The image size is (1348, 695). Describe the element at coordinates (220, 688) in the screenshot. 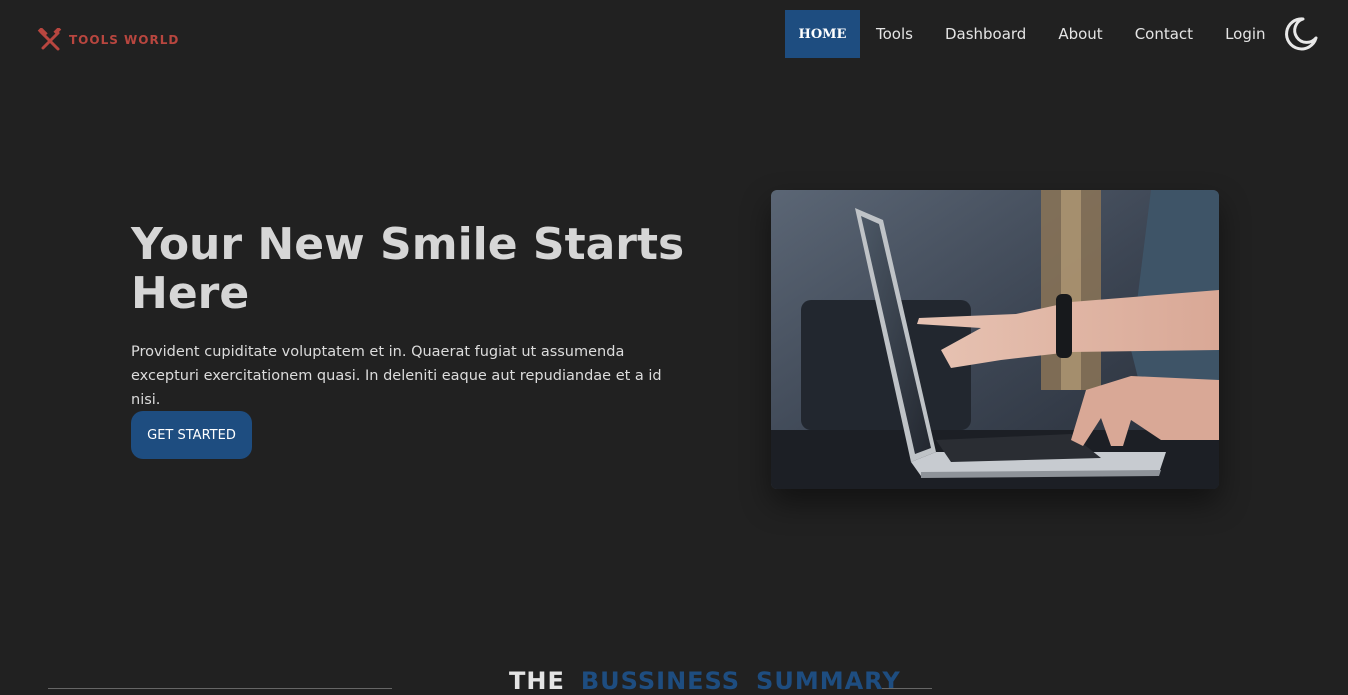

I see `section-divider-left` at that location.